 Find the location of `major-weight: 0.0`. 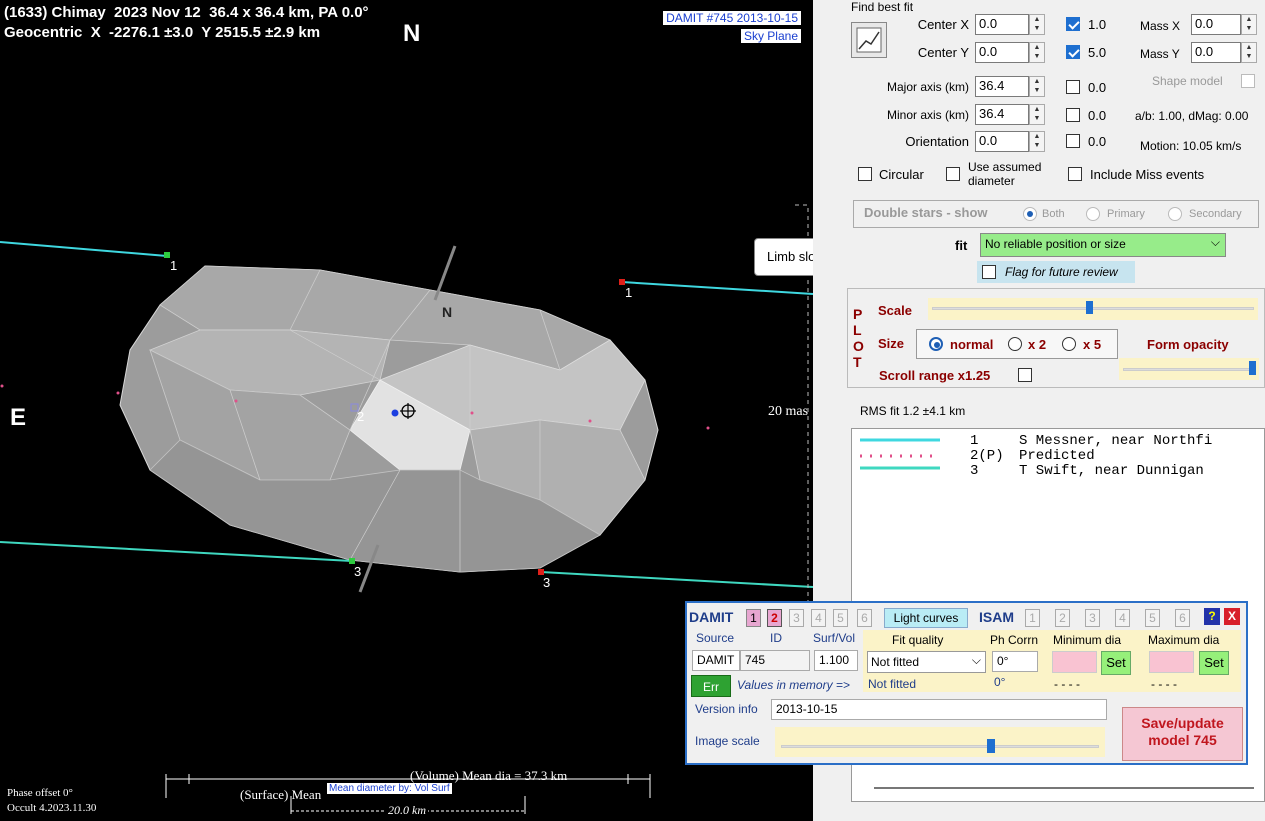

major-weight: 0.0 is located at coordinates (1097, 87).